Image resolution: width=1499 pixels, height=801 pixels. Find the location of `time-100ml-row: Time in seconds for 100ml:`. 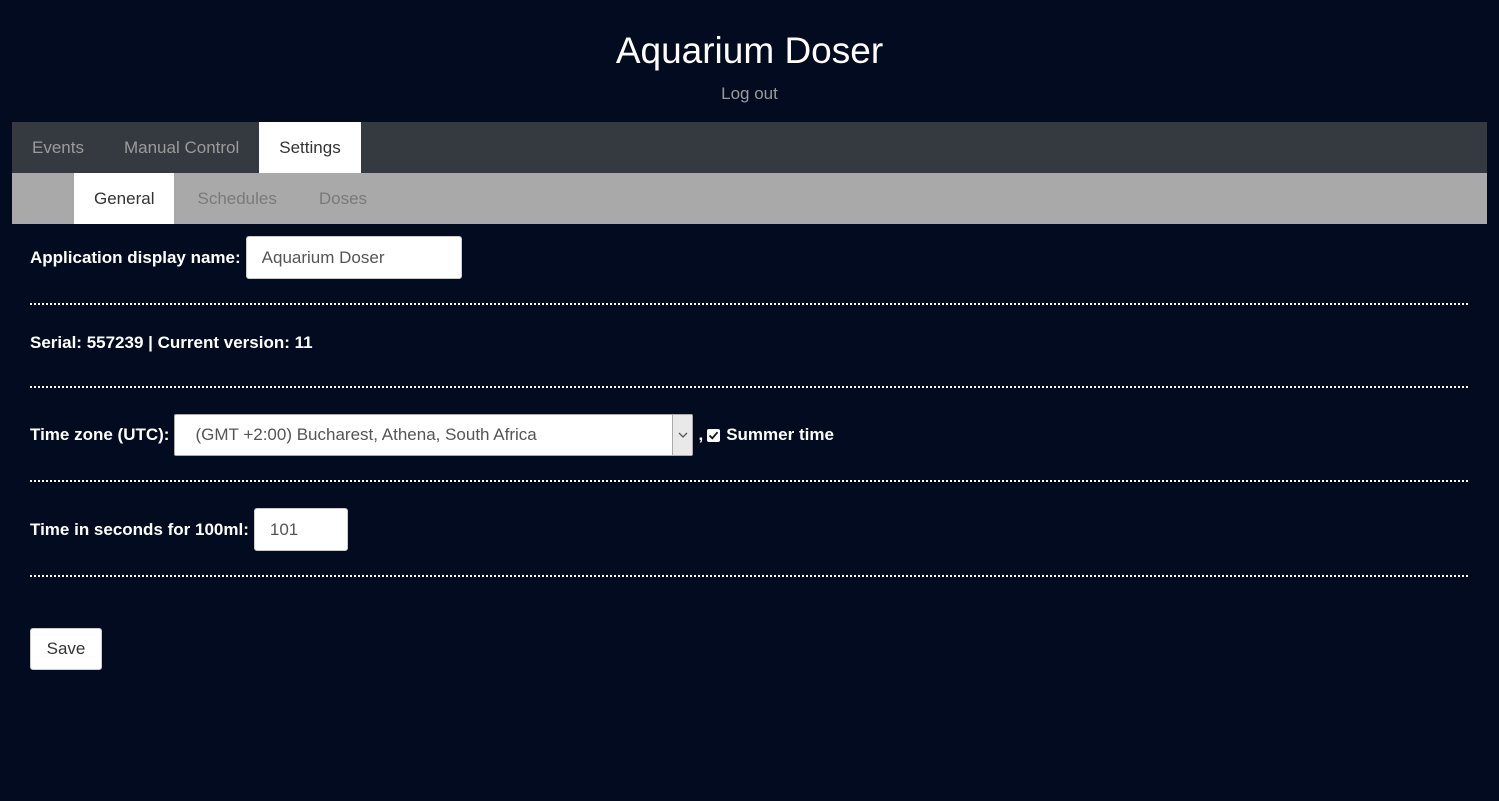

time-100ml-row: Time in seconds for 100ml: is located at coordinates (189, 529).